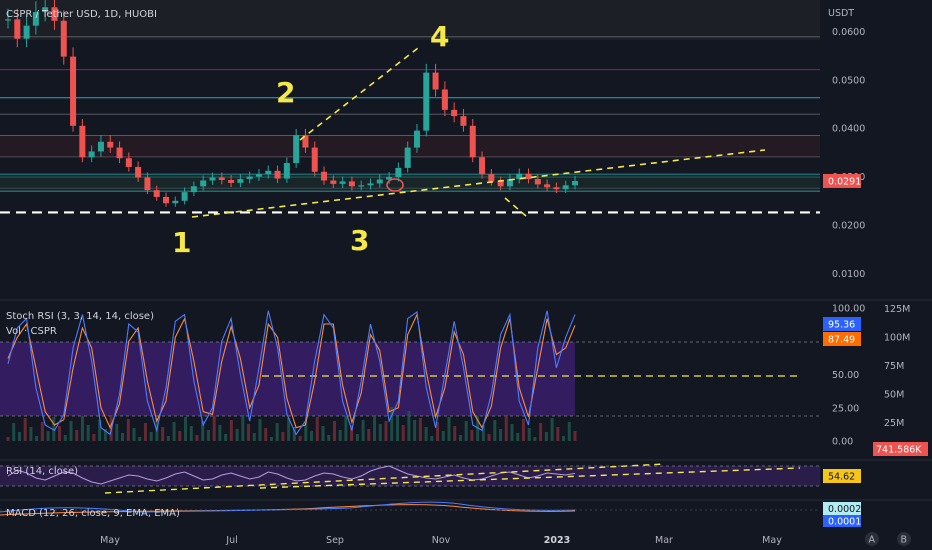 The height and width of the screenshot is (550, 932). Describe the element at coordinates (93, 513) in the screenshot. I see `macd-label: MACD (12, 26, close, 9, EMA, EMA)` at that location.